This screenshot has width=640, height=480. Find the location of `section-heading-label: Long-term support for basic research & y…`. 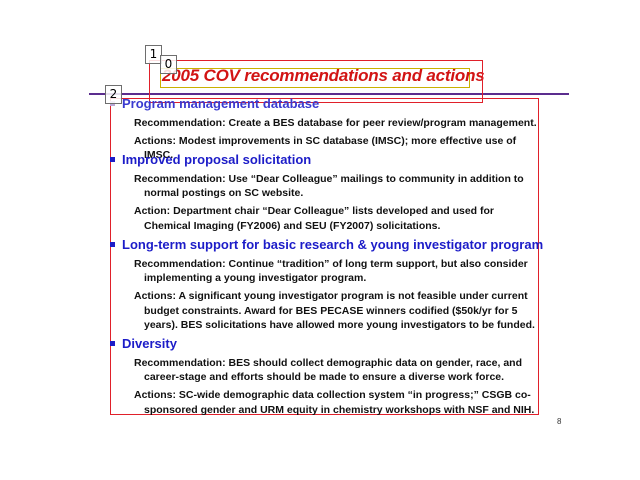

section-heading-label: Long-term support for basic research & y… is located at coordinates (333, 244).